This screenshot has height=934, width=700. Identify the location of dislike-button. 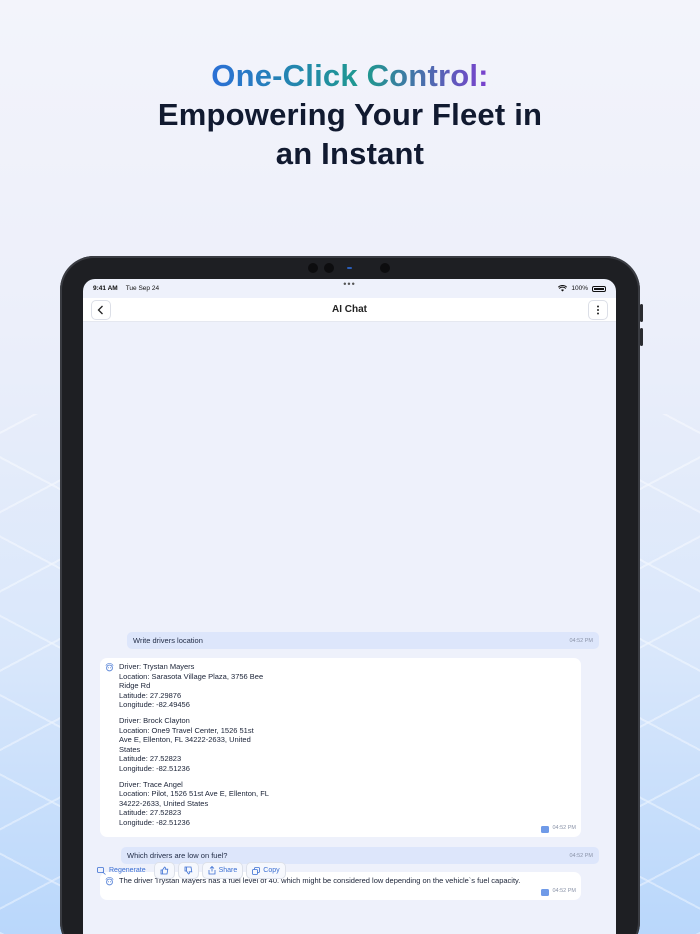
(188, 870).